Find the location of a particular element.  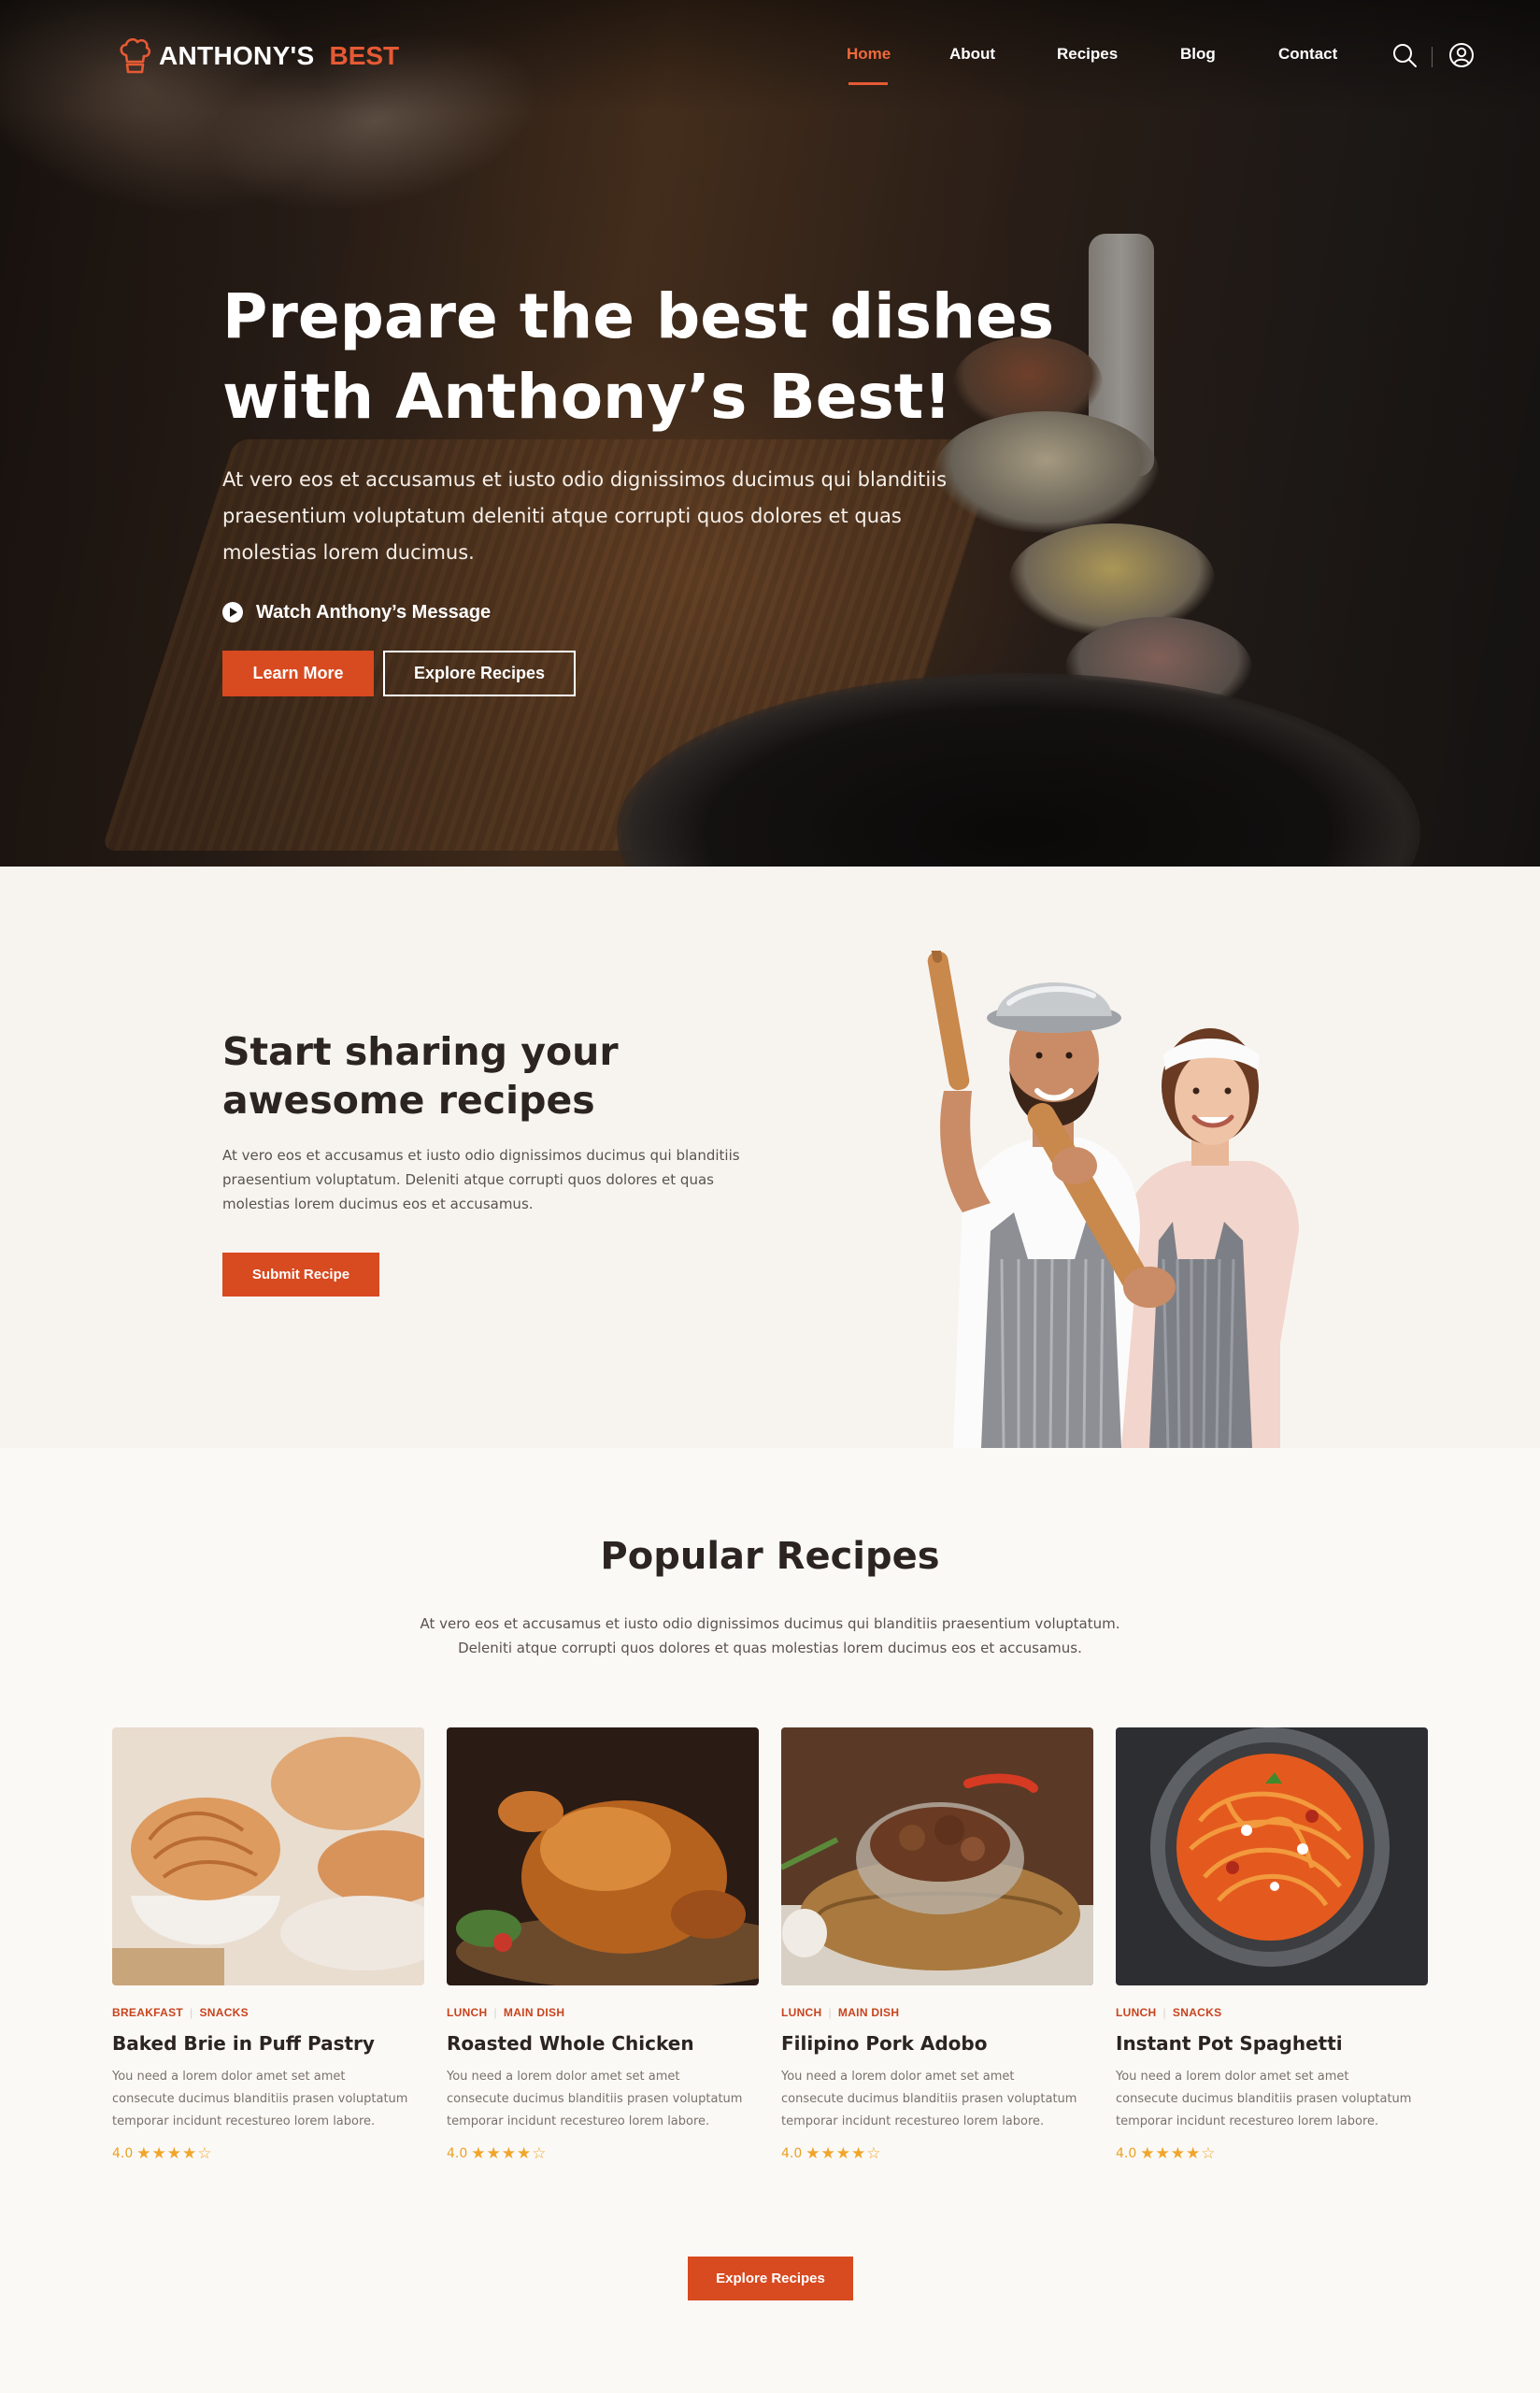

recipe-title: Instant Pot Spaghetti is located at coordinates (1272, 2043).